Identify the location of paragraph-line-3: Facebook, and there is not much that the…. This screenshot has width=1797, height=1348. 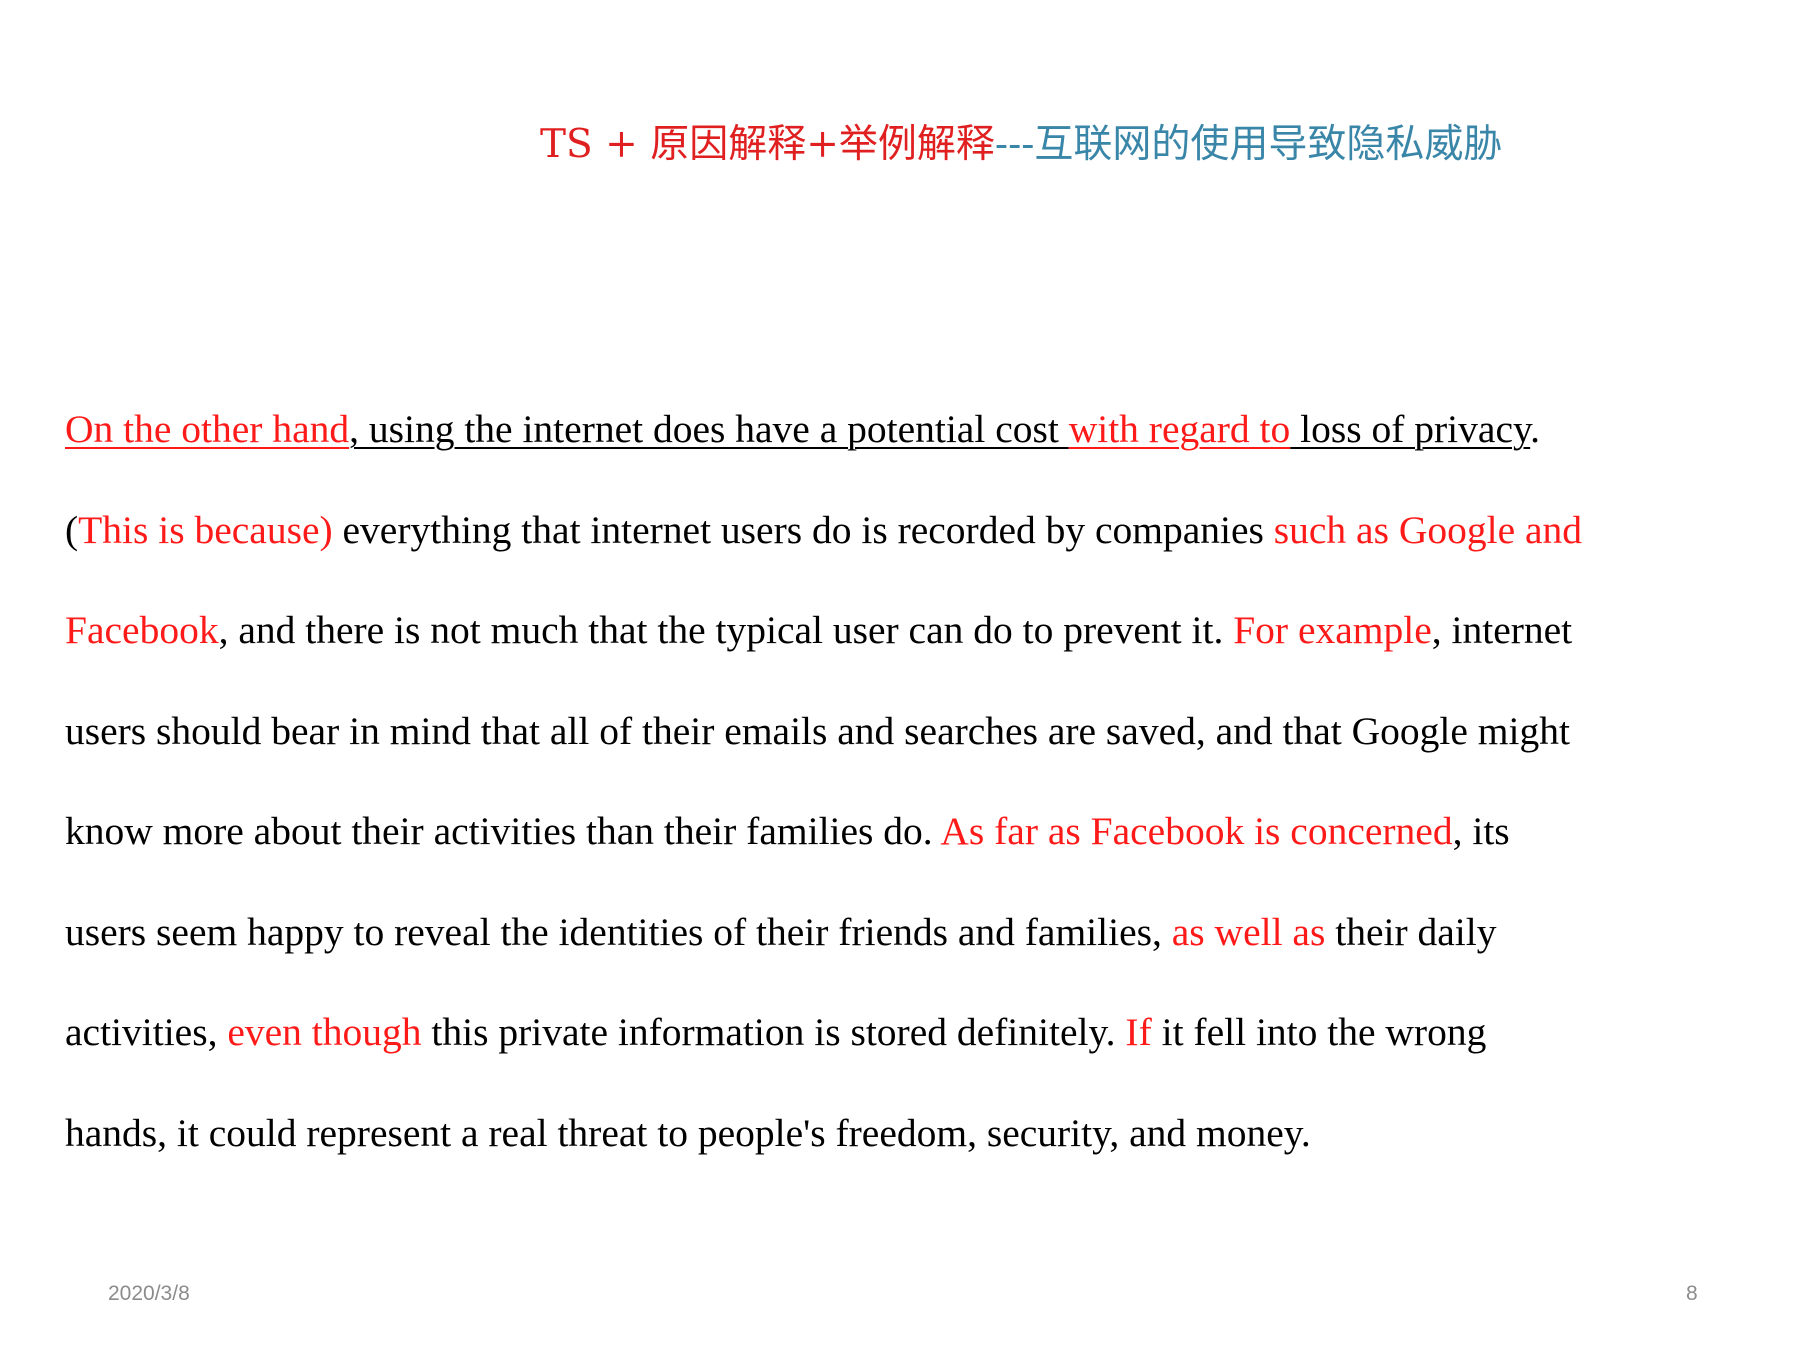
(915, 645).